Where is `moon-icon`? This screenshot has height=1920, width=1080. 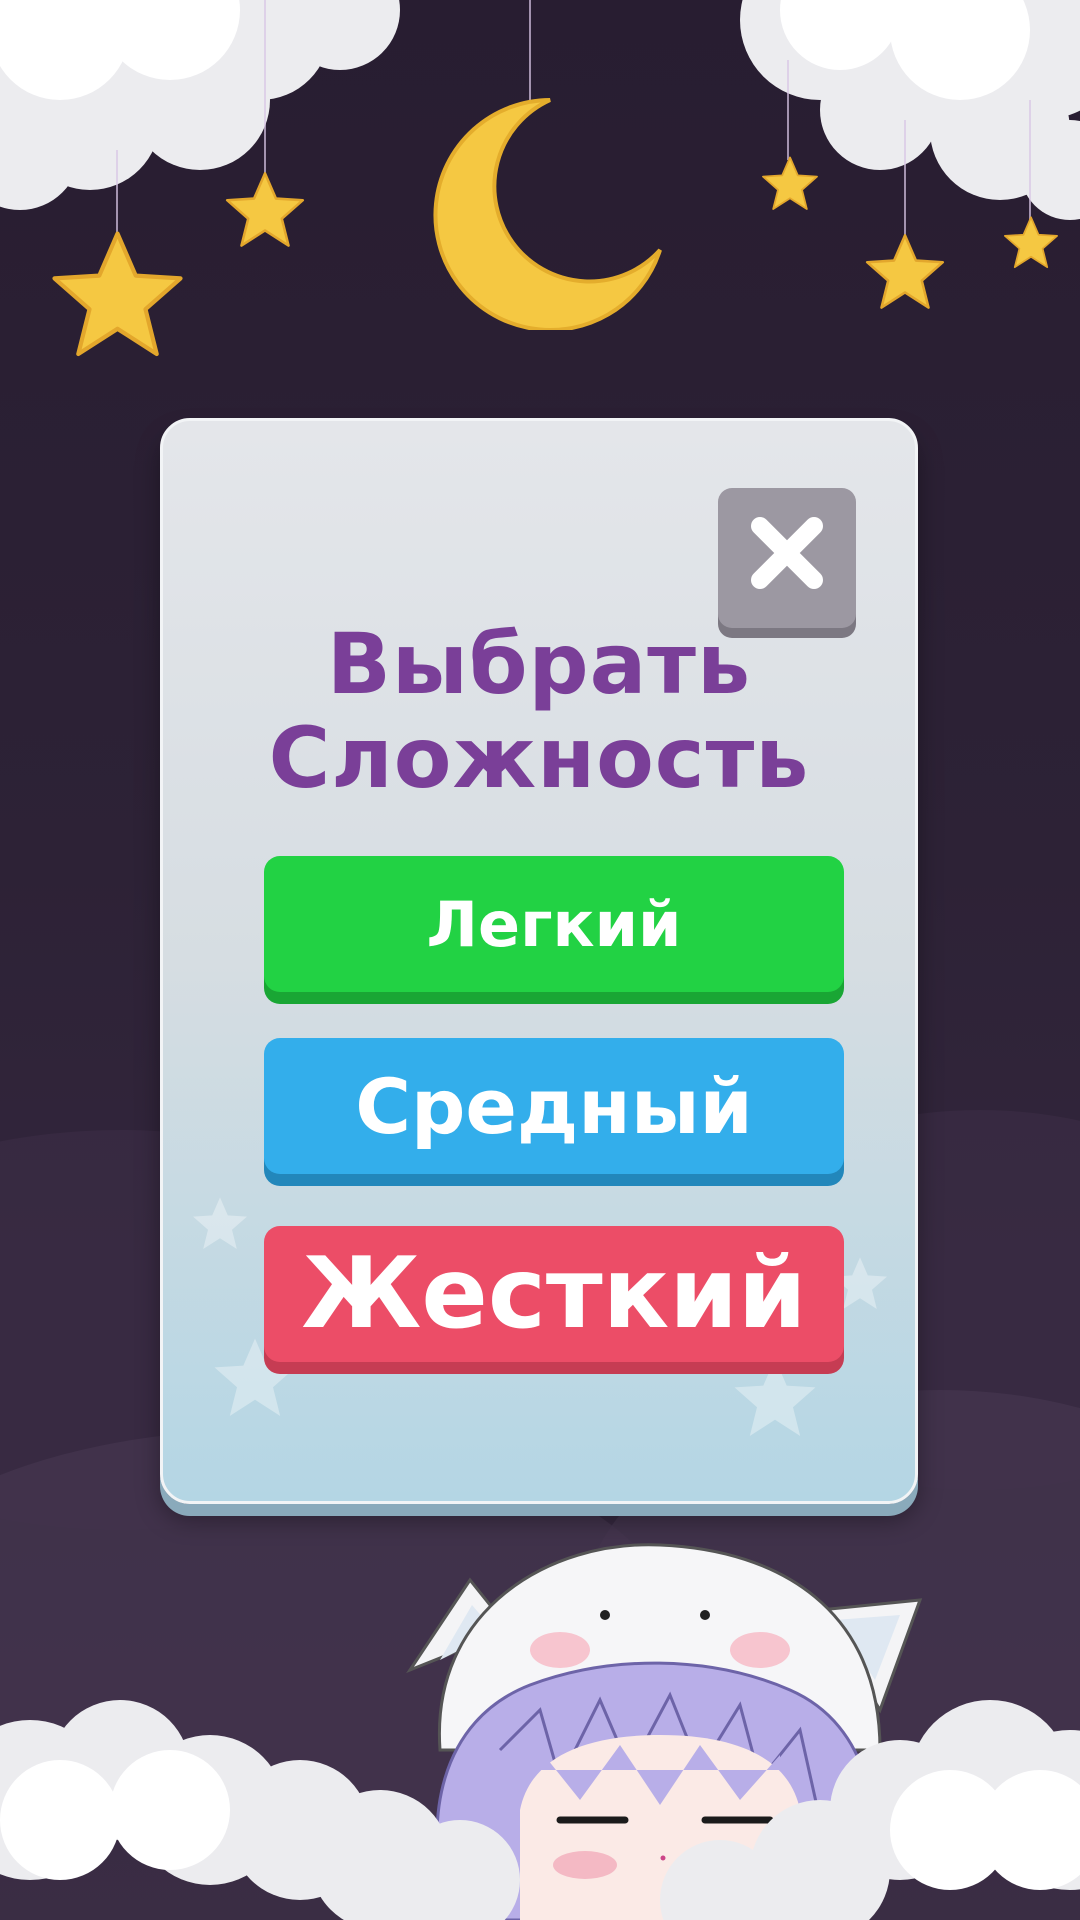 moon-icon is located at coordinates (547, 214).